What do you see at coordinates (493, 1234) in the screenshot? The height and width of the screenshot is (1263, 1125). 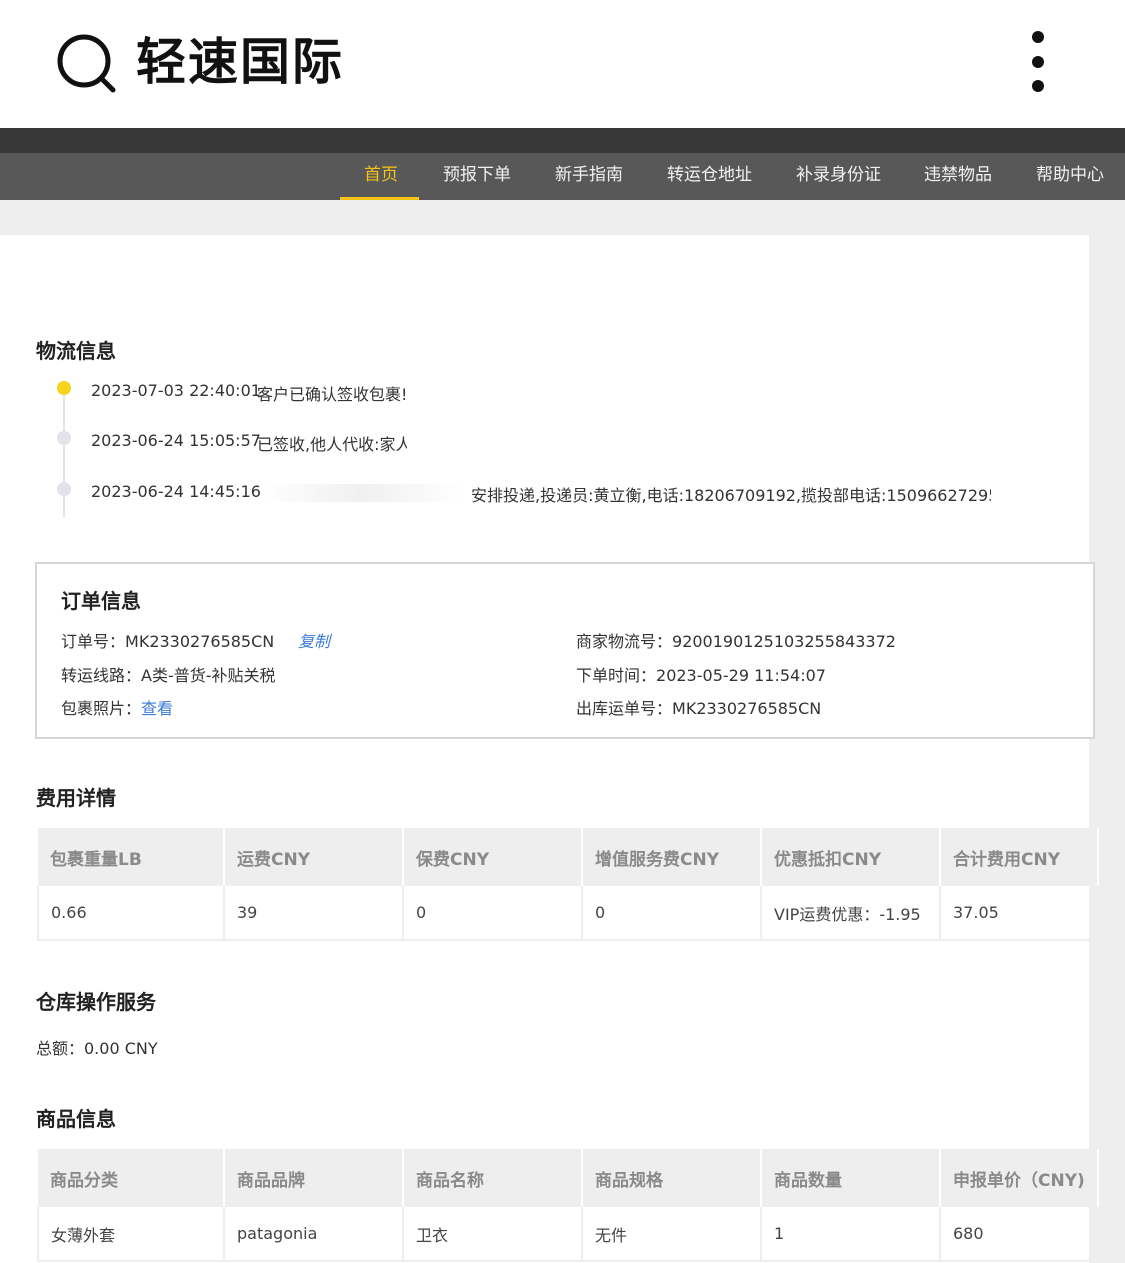 I see `table-cell: 卫衣` at bounding box center [493, 1234].